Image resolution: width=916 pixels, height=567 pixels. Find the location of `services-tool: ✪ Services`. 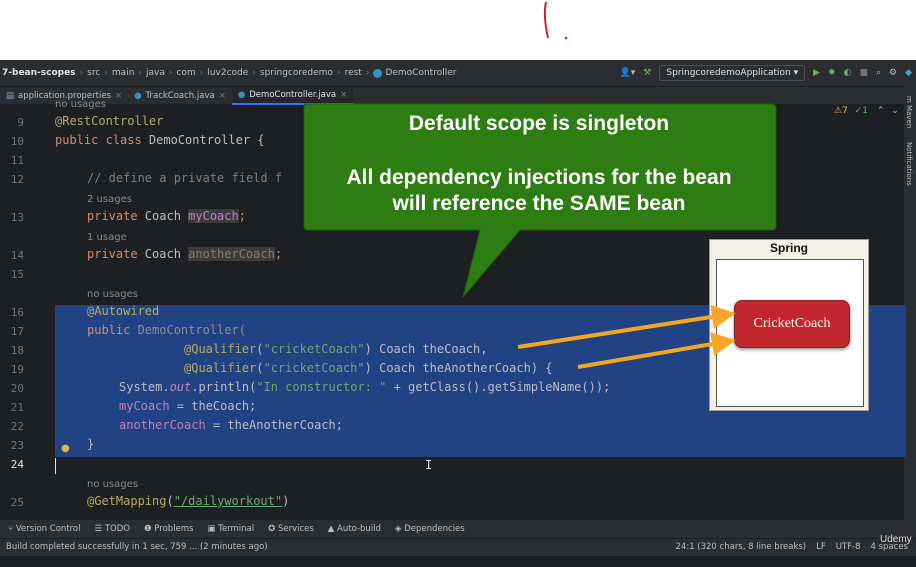

services-tool: ✪ Services is located at coordinates (291, 529).